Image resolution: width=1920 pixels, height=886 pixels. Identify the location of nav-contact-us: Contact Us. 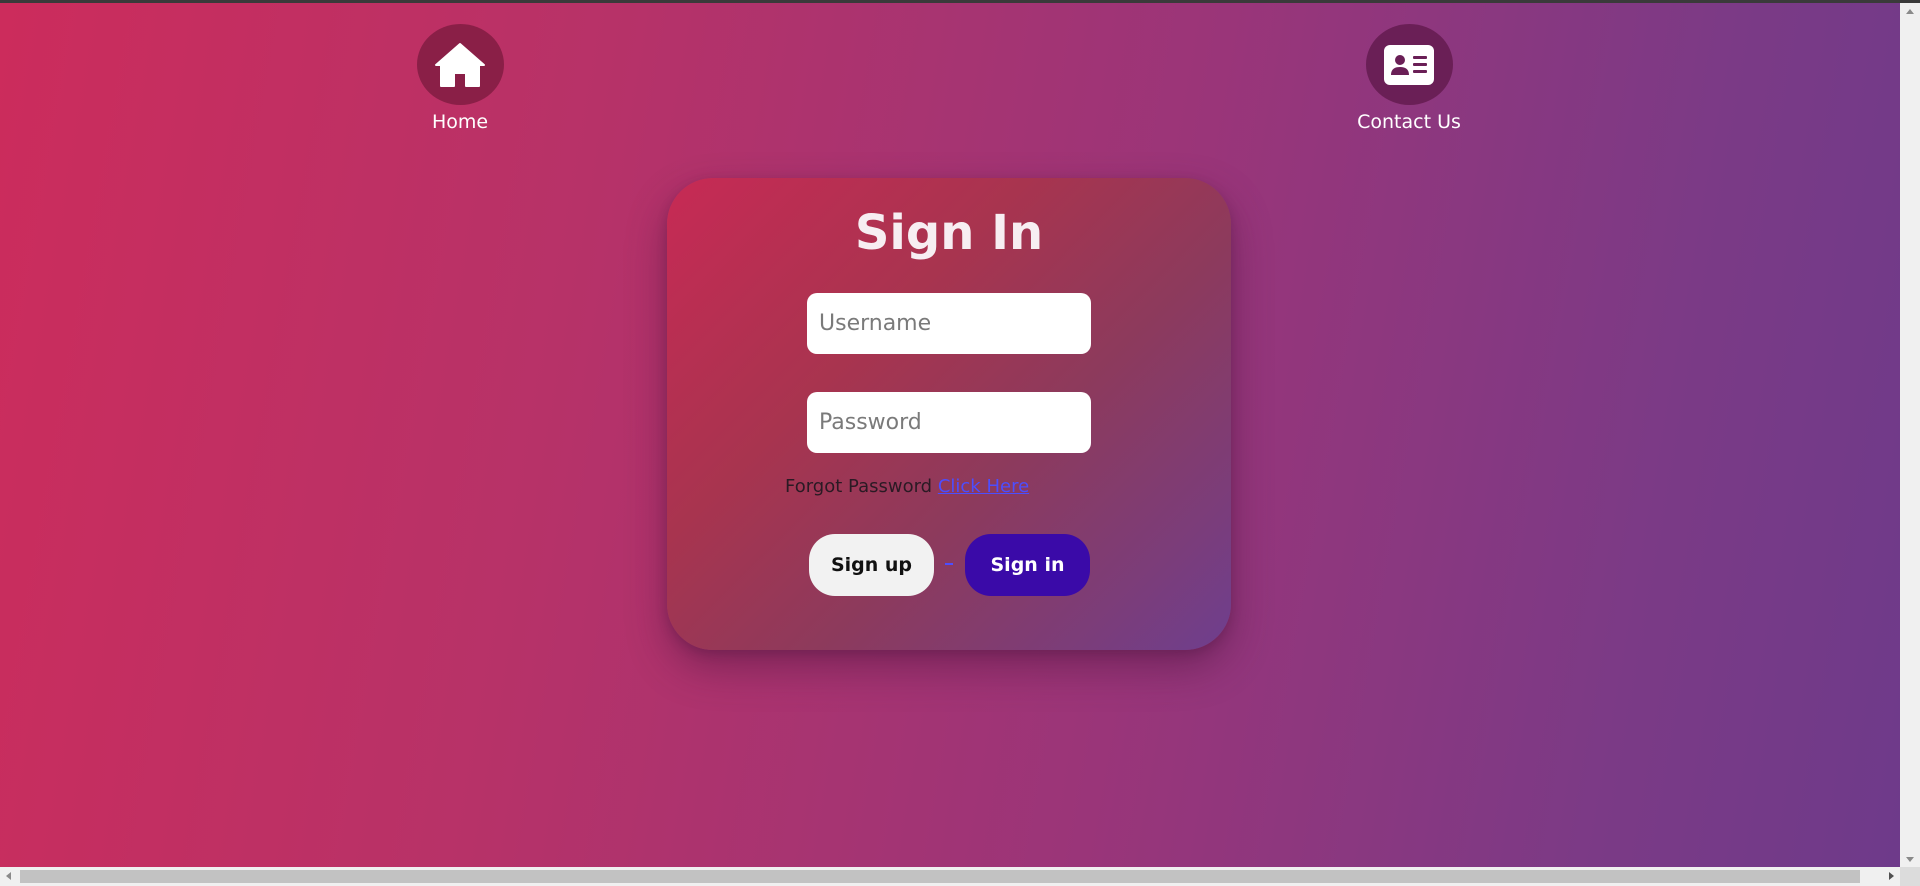
(1409, 78).